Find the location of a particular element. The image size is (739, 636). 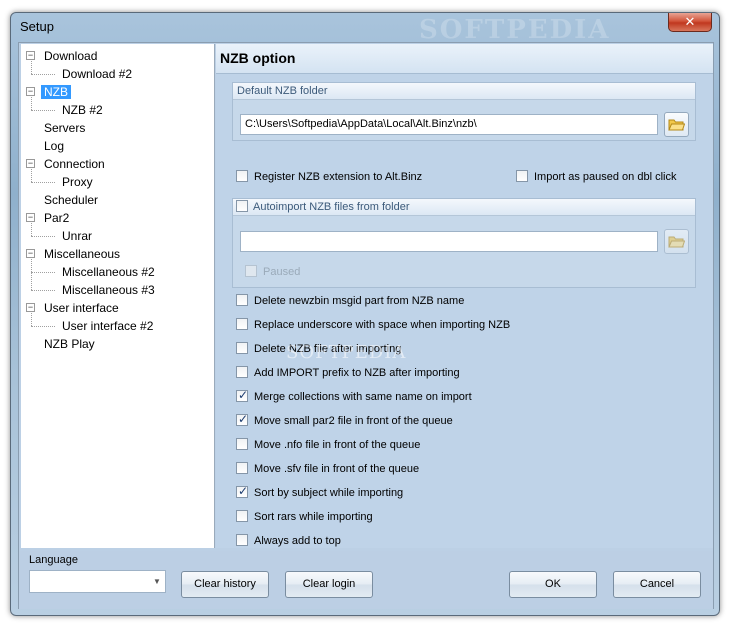

clear-history-button: Clear history is located at coordinates (225, 584).